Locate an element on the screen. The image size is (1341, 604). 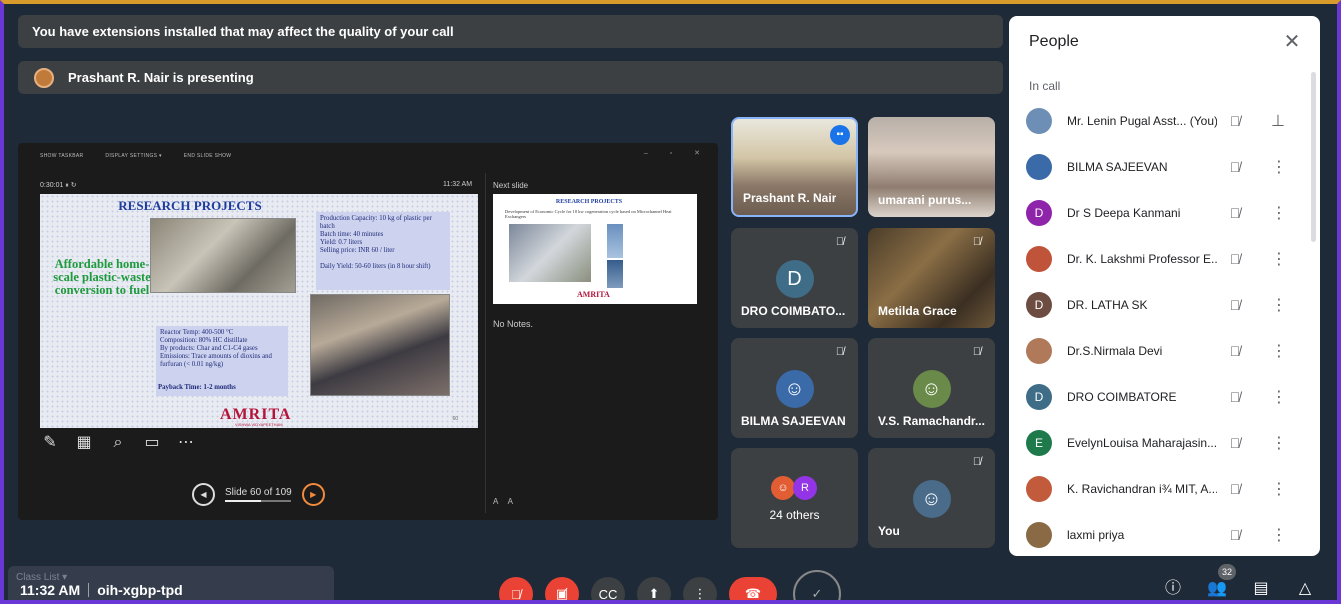
zoom-icon: ⌕ is located at coordinates (118, 443).